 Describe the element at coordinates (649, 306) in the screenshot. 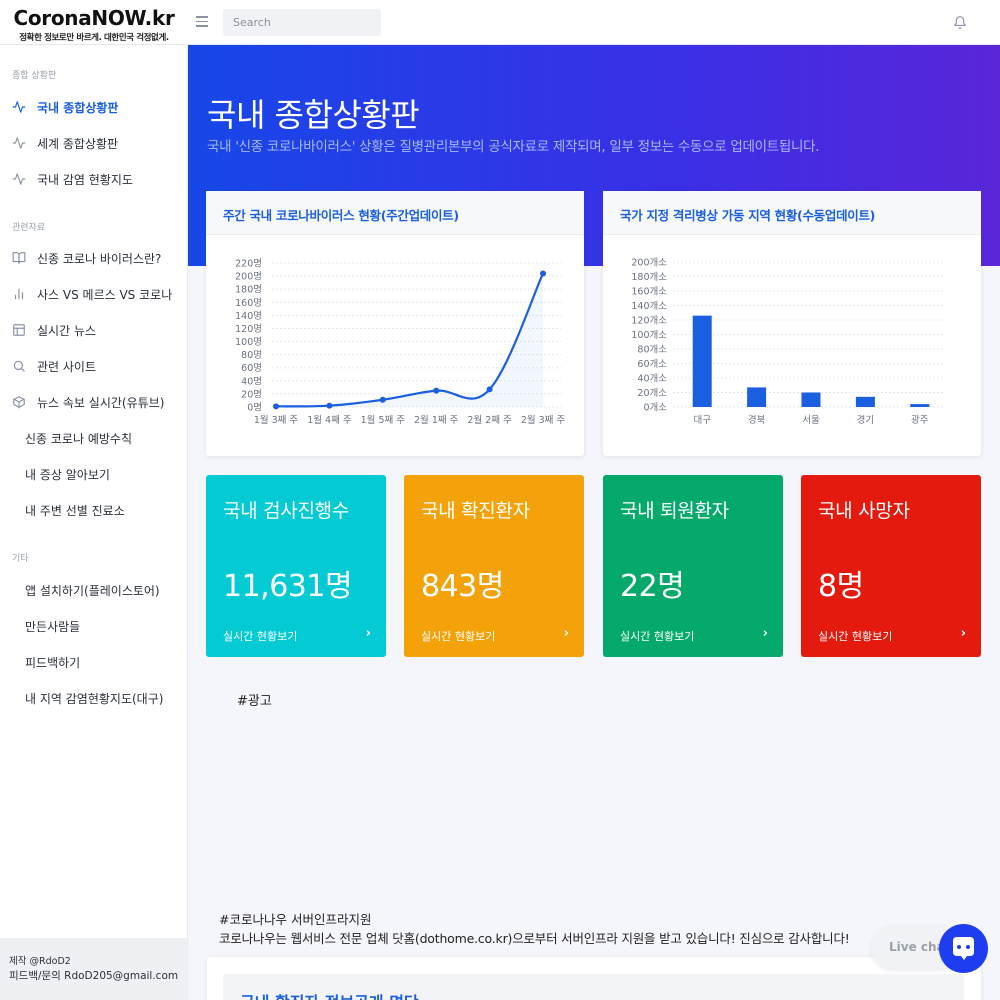

I see `y-tick-label: 140개소` at that location.